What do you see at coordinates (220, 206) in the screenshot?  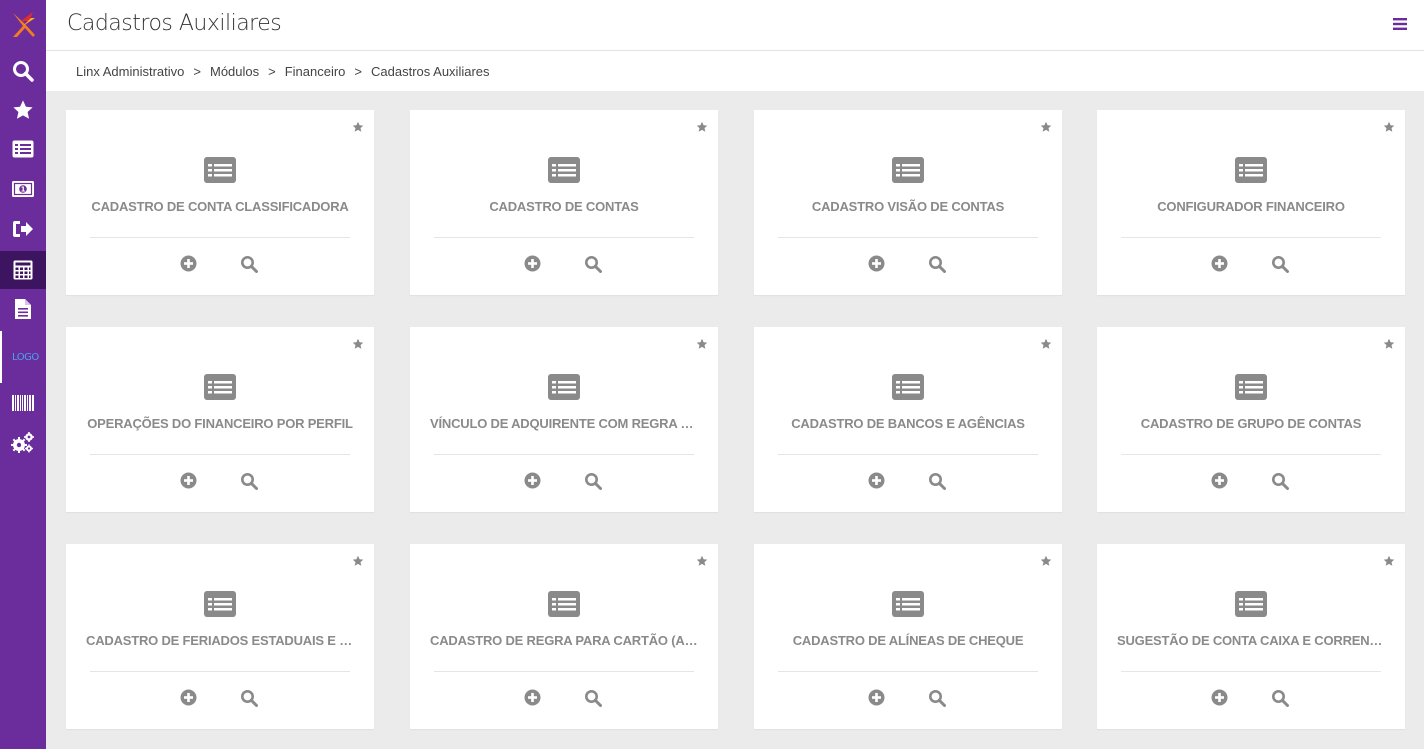 I see `module-card-title: CADASTRO DE CONTA CLASSIFICADORA` at bounding box center [220, 206].